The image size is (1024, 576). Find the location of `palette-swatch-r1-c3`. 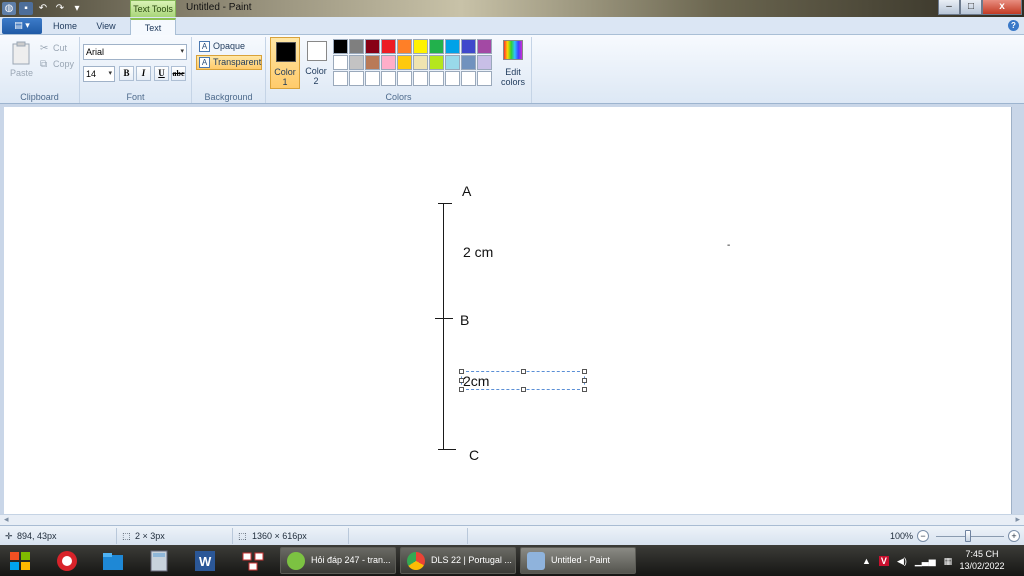

palette-swatch-r1-c3 is located at coordinates (372, 46).